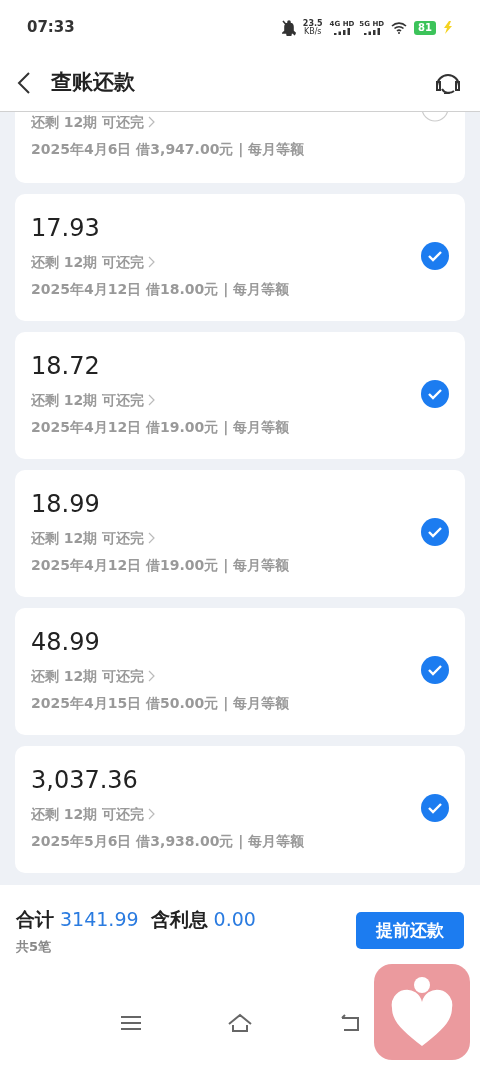  Describe the element at coordinates (66, 504) in the screenshot. I see `loan-amount: 18.99` at that location.